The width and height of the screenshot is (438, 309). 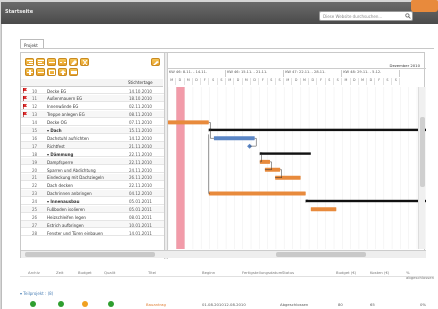 I want to click on column-header: Fertigstellungsdatum, so click(x=262, y=272).